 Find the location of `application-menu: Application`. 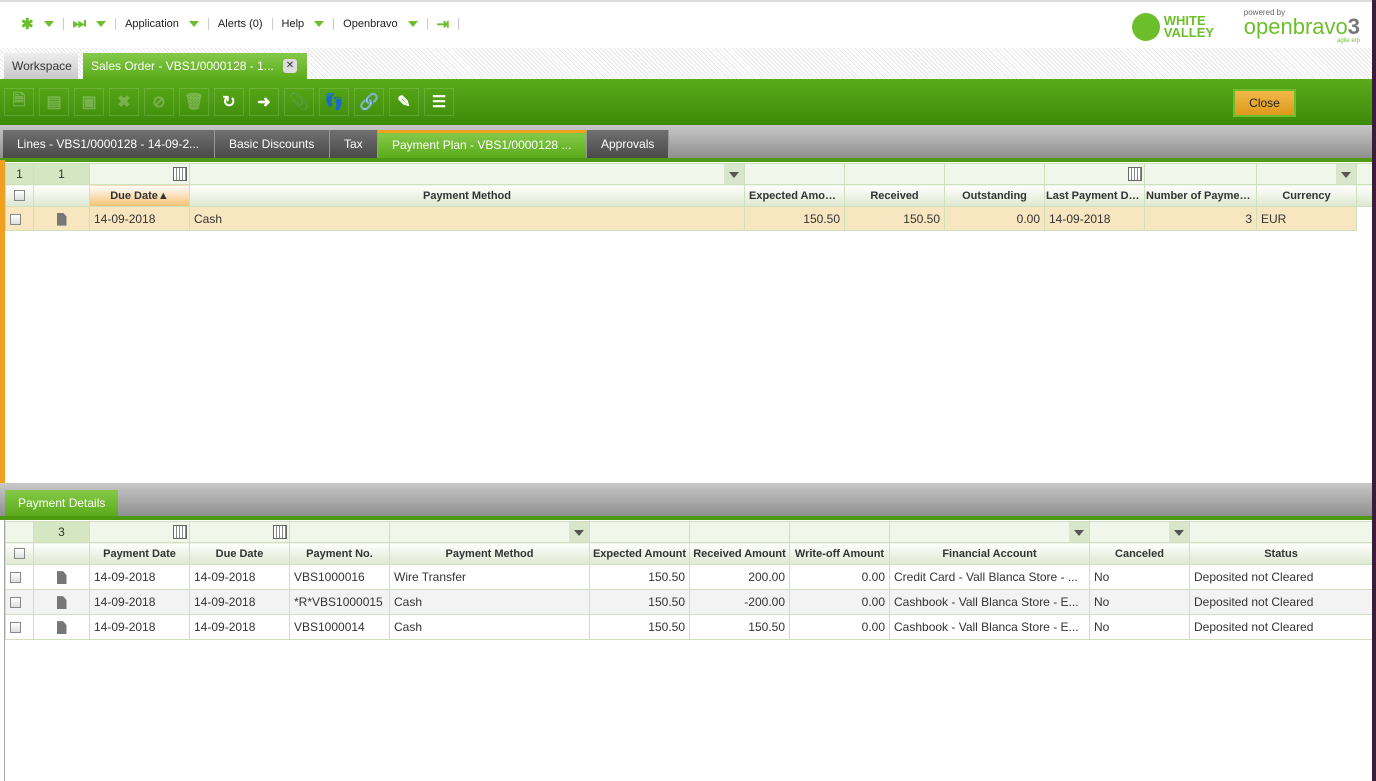

application-menu: Application is located at coordinates (162, 23).